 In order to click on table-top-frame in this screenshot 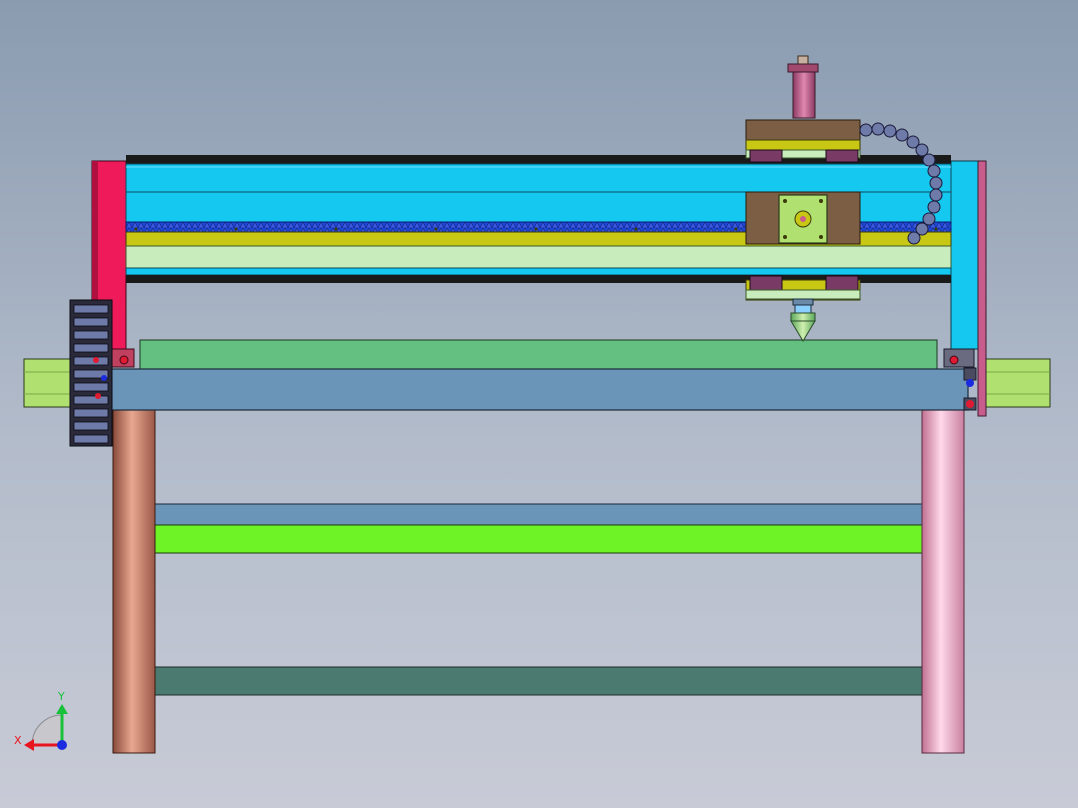, I will do `click(538, 389)`.